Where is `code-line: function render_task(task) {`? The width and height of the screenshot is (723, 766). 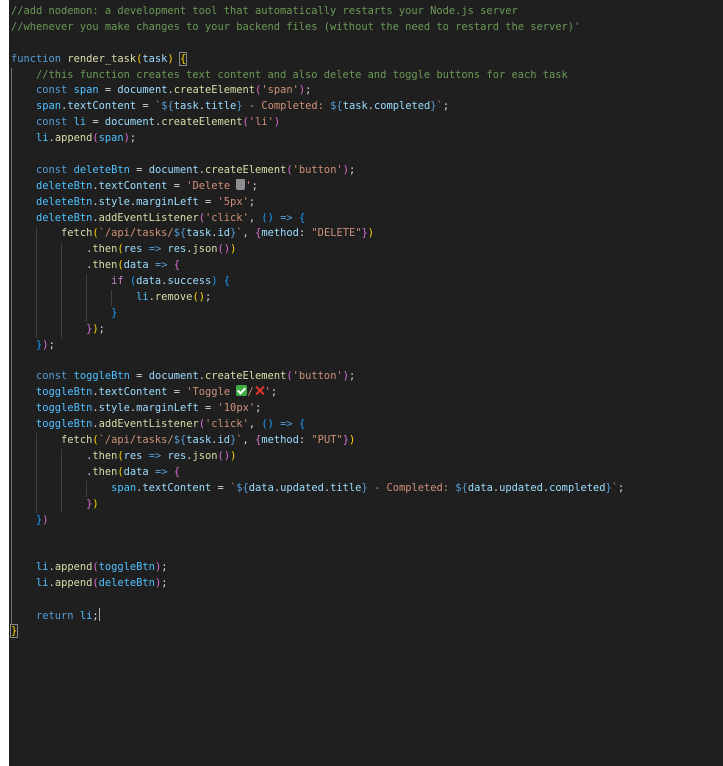 code-line: function render_task(task) { is located at coordinates (367, 59).